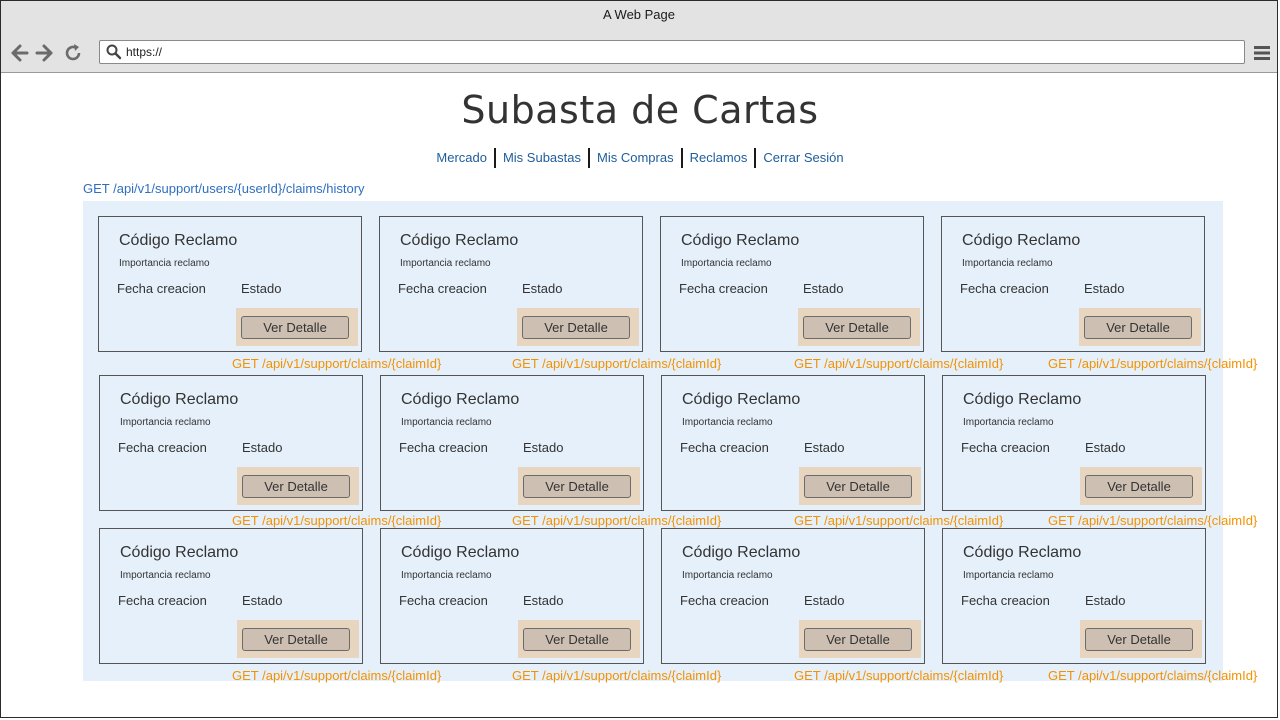 This screenshot has height=720, width=1280. Describe the element at coordinates (1262, 53) in the screenshot. I see `hamburger-menu-icon` at that location.